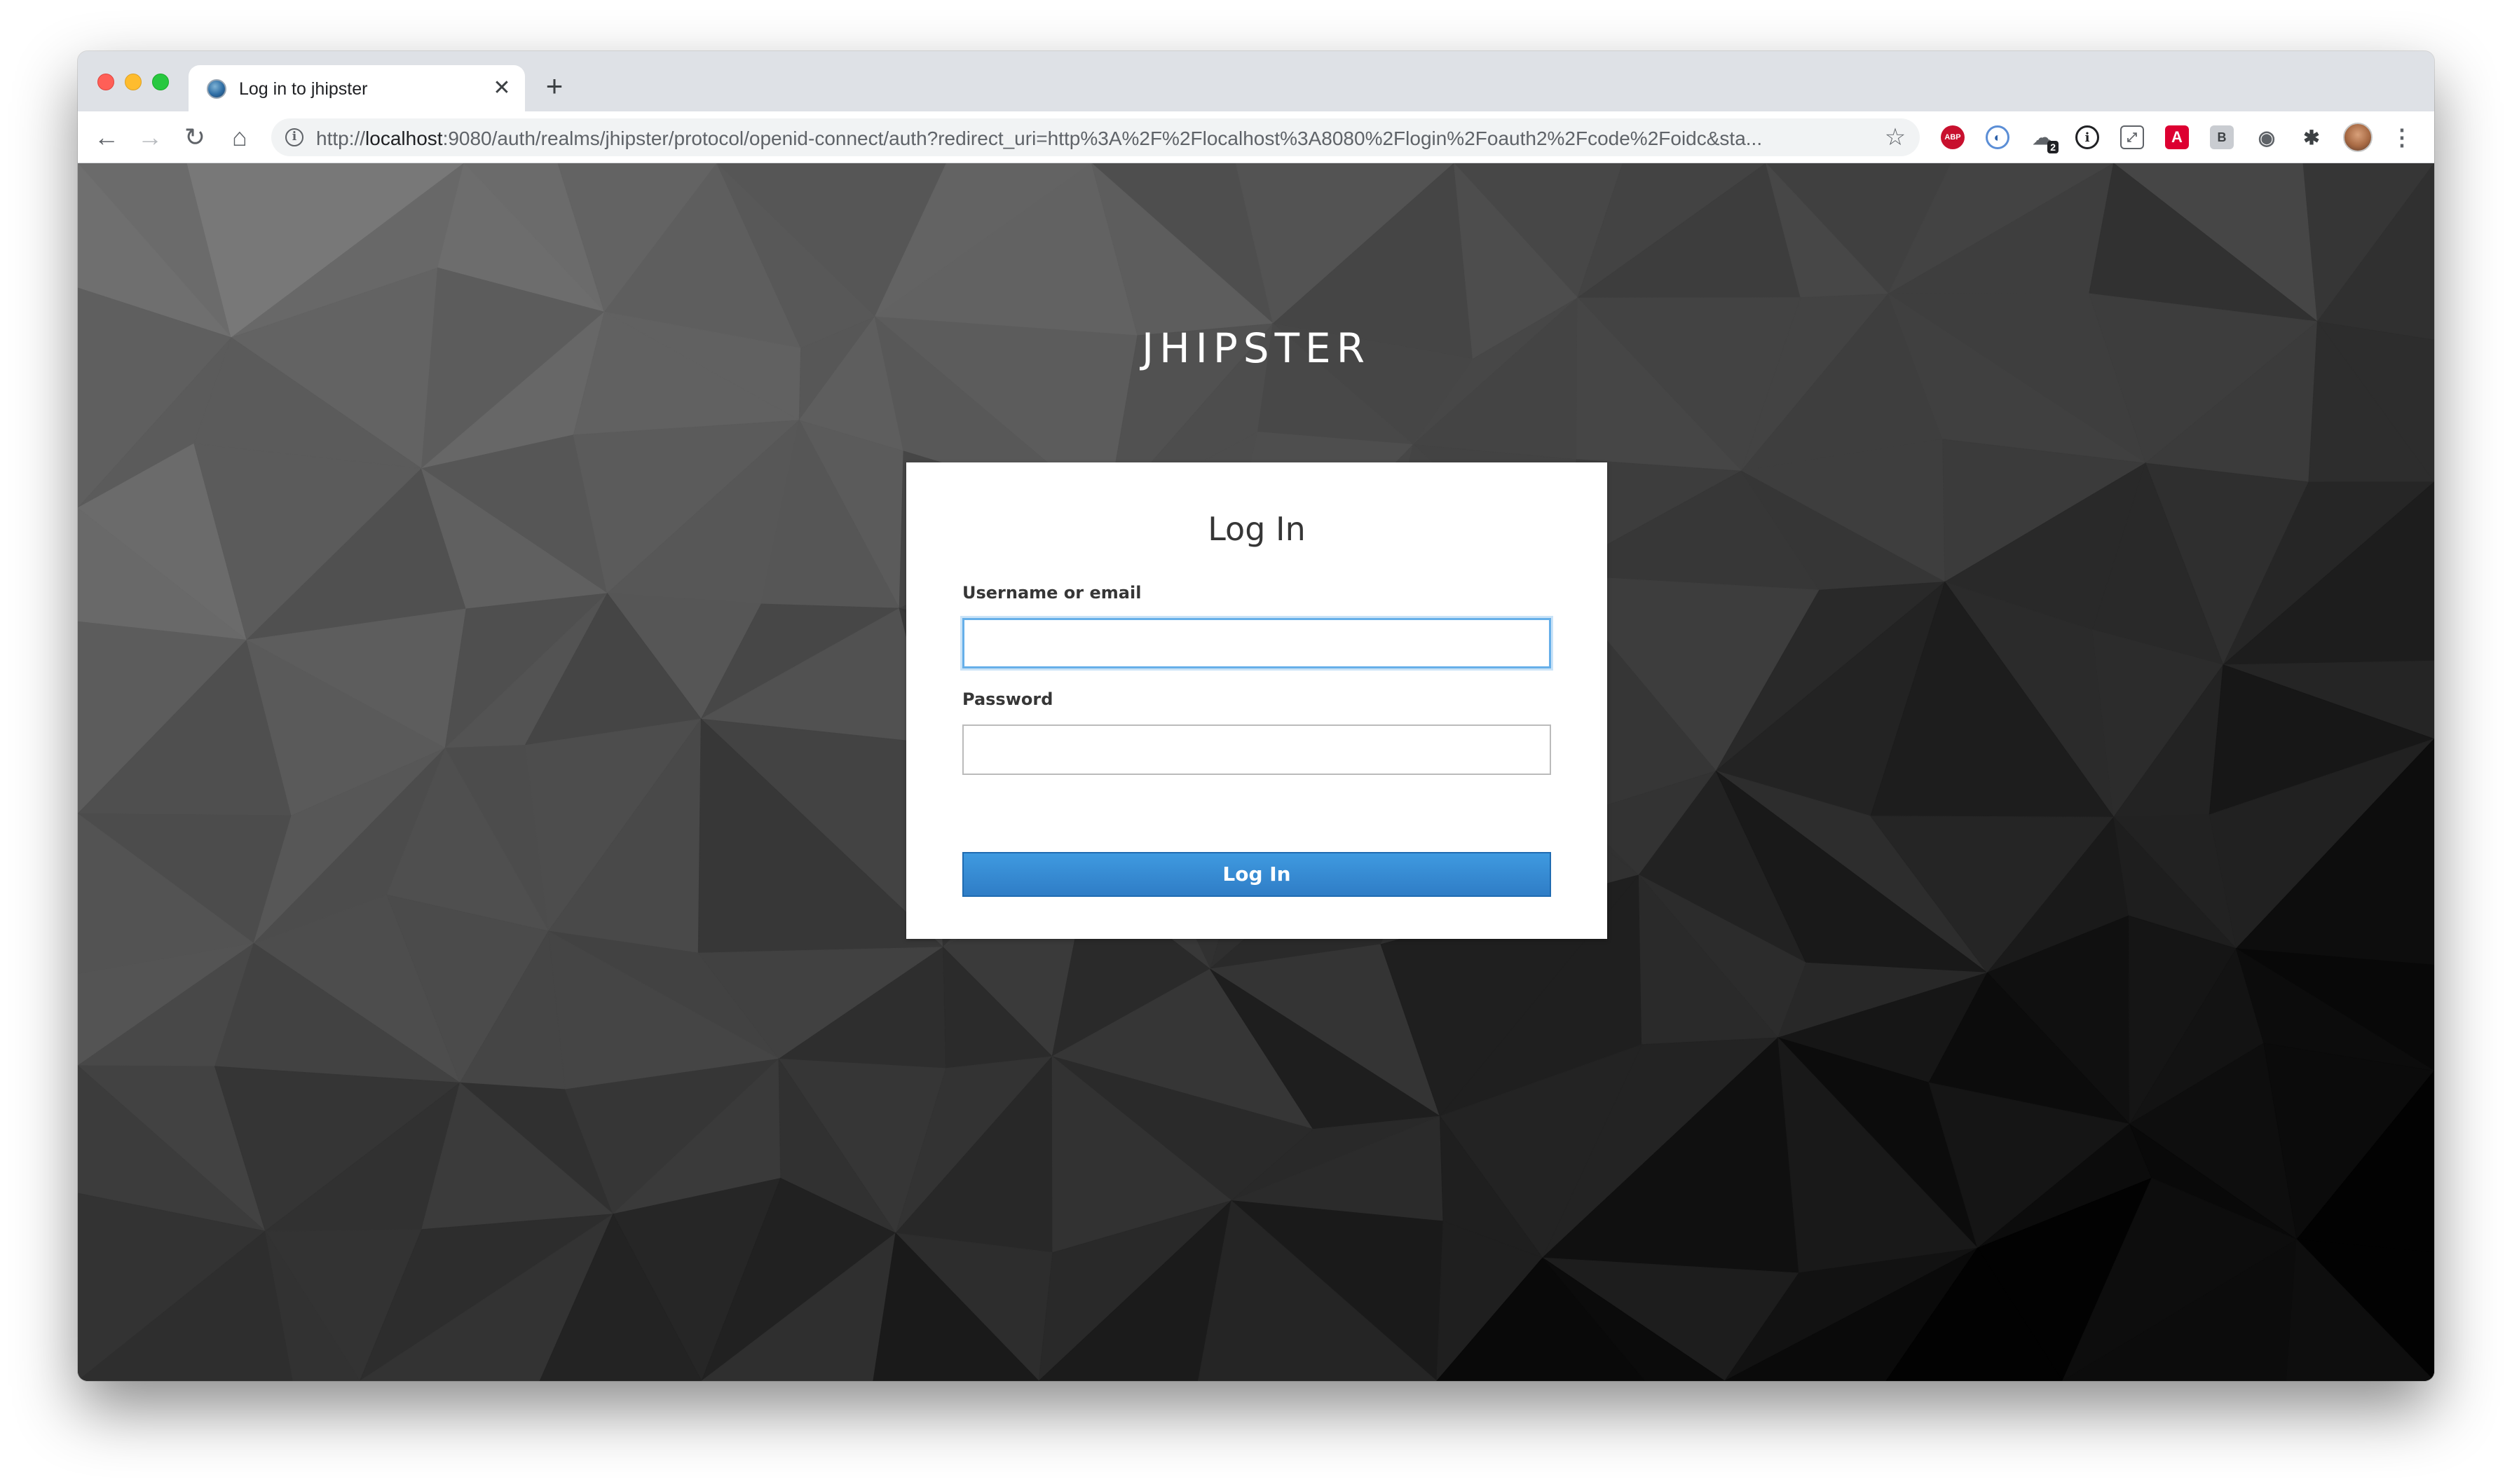 This screenshot has height=1484, width=2512. I want to click on close-icon: ✕, so click(502, 88).